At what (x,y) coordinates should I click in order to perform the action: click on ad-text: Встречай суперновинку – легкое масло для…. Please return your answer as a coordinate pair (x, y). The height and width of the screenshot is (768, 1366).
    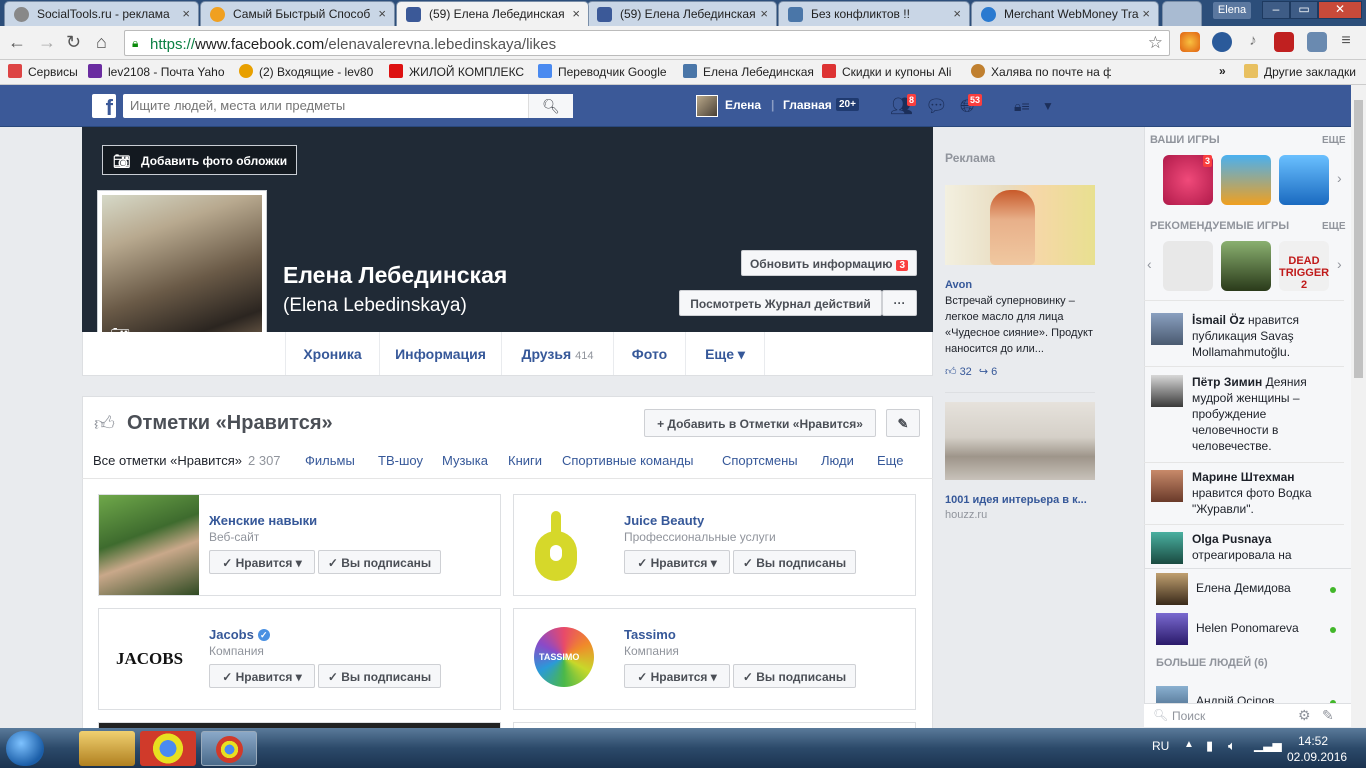
    Looking at the image, I should click on (1020, 325).